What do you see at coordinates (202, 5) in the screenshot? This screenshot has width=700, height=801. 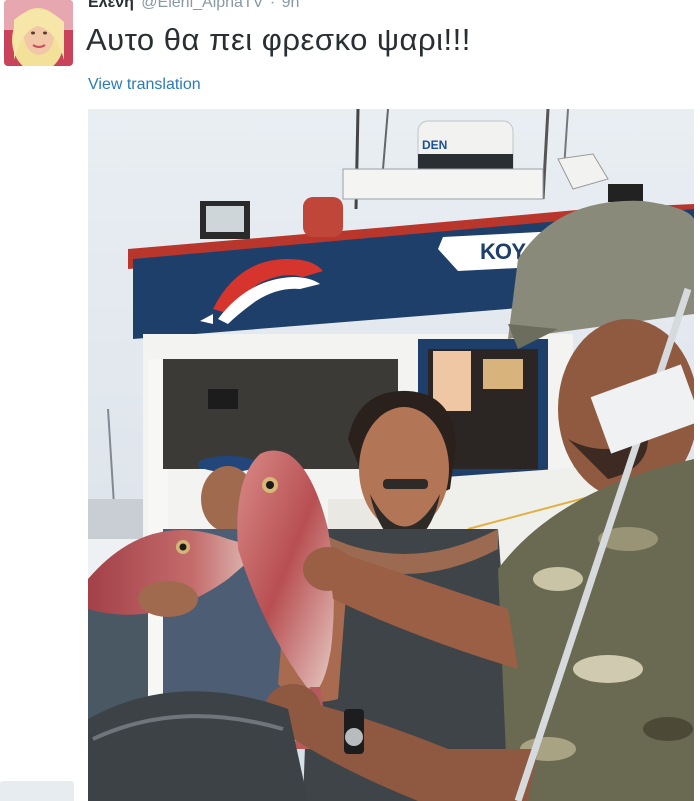 I see `author-handle: @Eleni_AlphaTV` at bounding box center [202, 5].